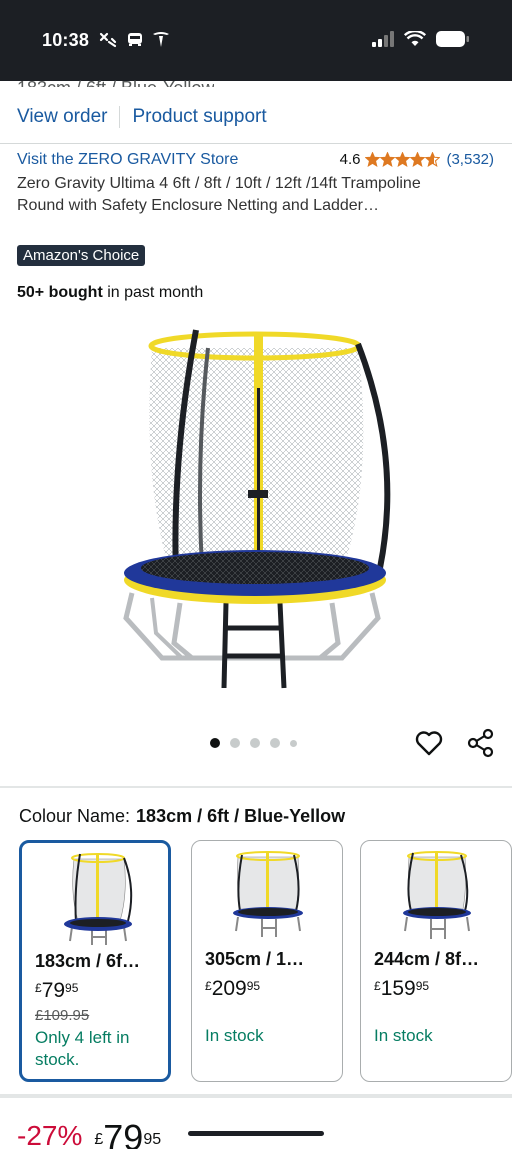  Describe the element at coordinates (256, 40) in the screenshot. I see `status-bar: 10:38` at that location.